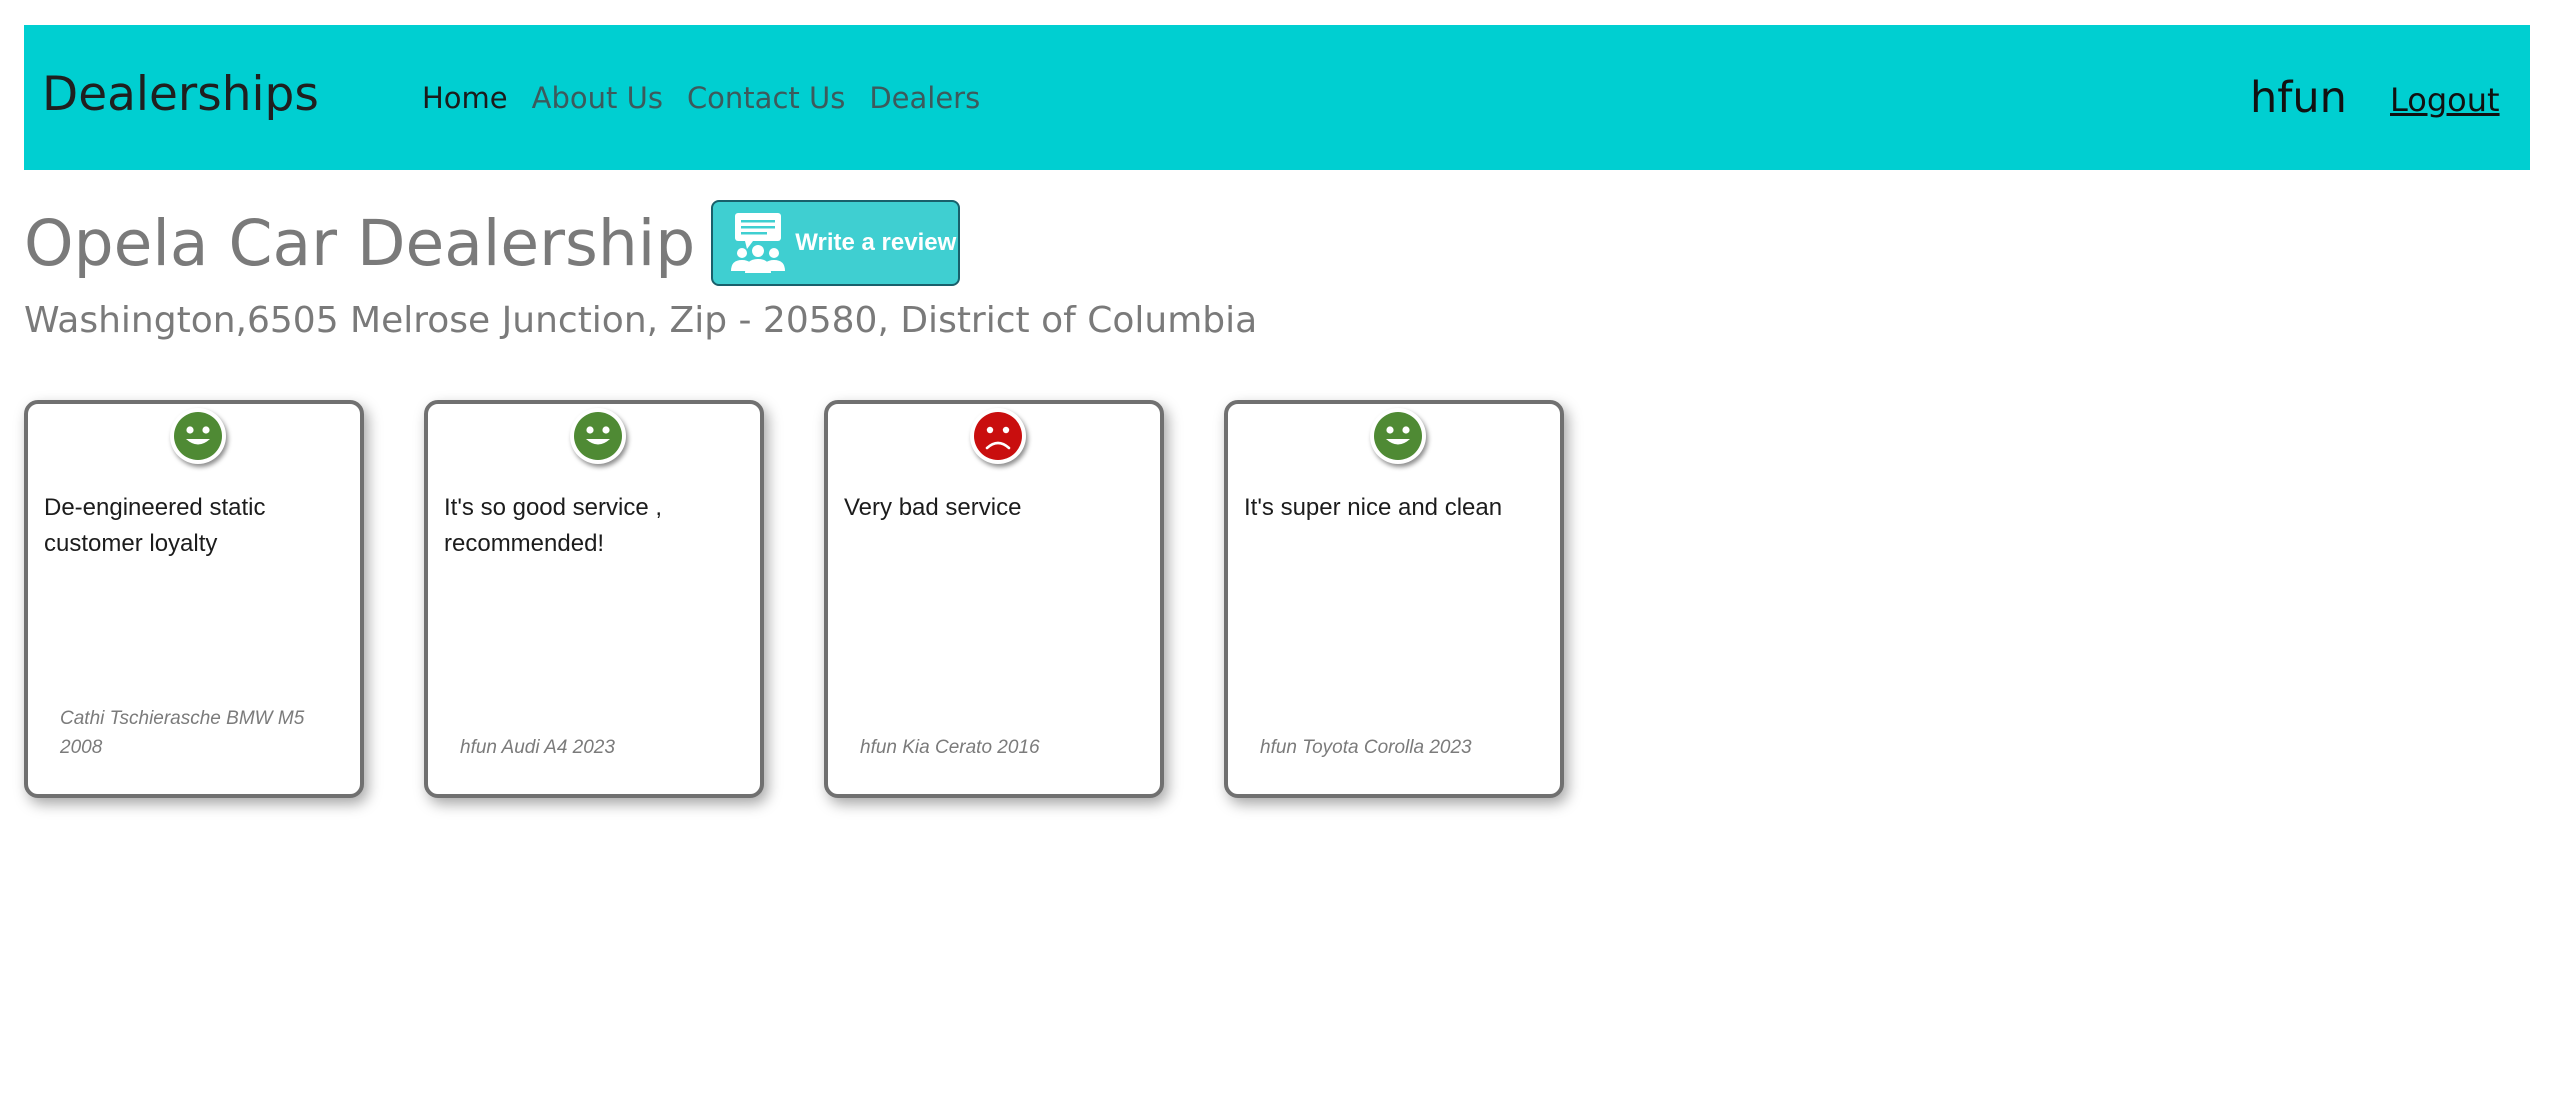  Describe the element at coordinates (553, 525) in the screenshot. I see `review-text: It's so good service , recommended!` at that location.